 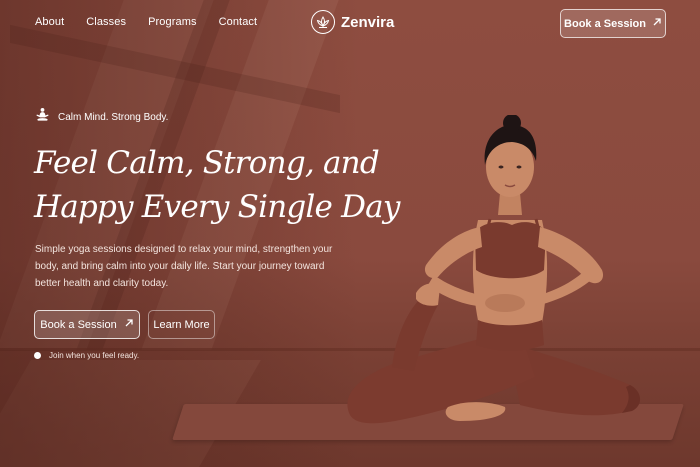 I want to click on join-note: Join when you feel ready., so click(x=86, y=355).